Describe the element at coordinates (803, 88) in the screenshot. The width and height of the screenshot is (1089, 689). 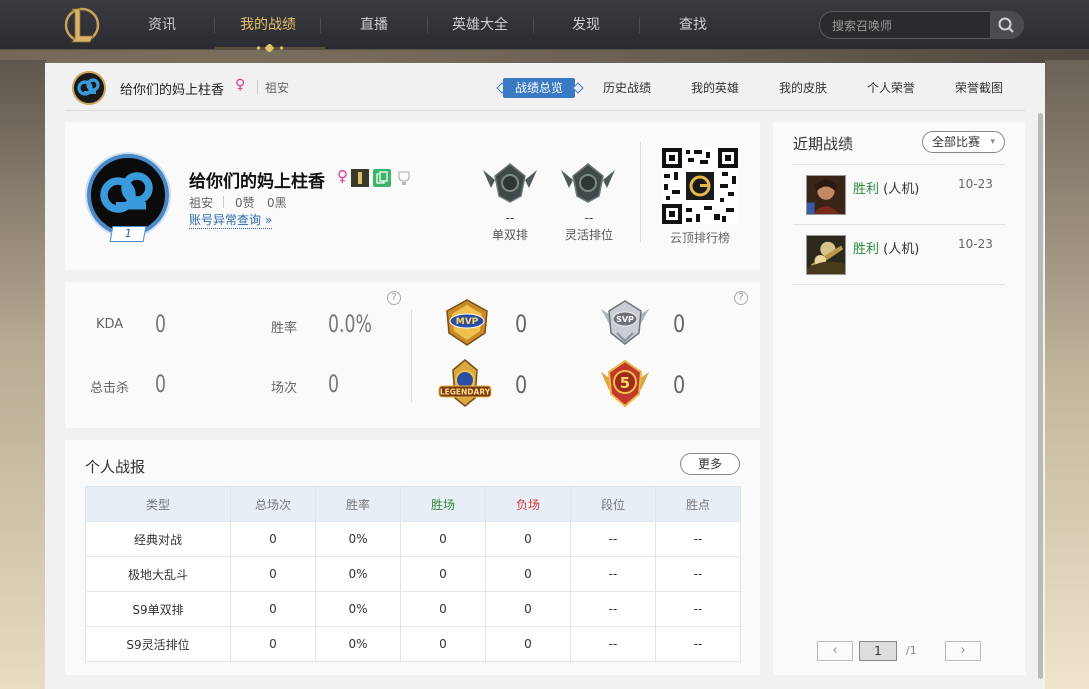
I see `tab-my-skins: 我的皮肤` at that location.